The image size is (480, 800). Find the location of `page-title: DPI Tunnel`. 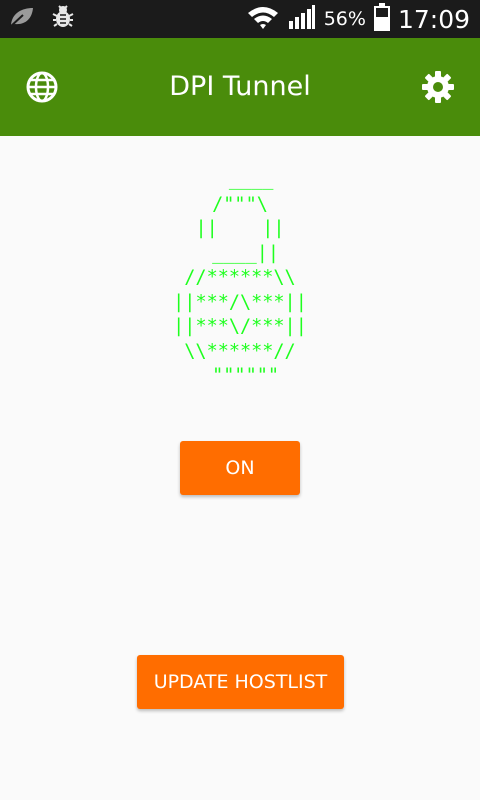

page-title: DPI Tunnel is located at coordinates (240, 86).